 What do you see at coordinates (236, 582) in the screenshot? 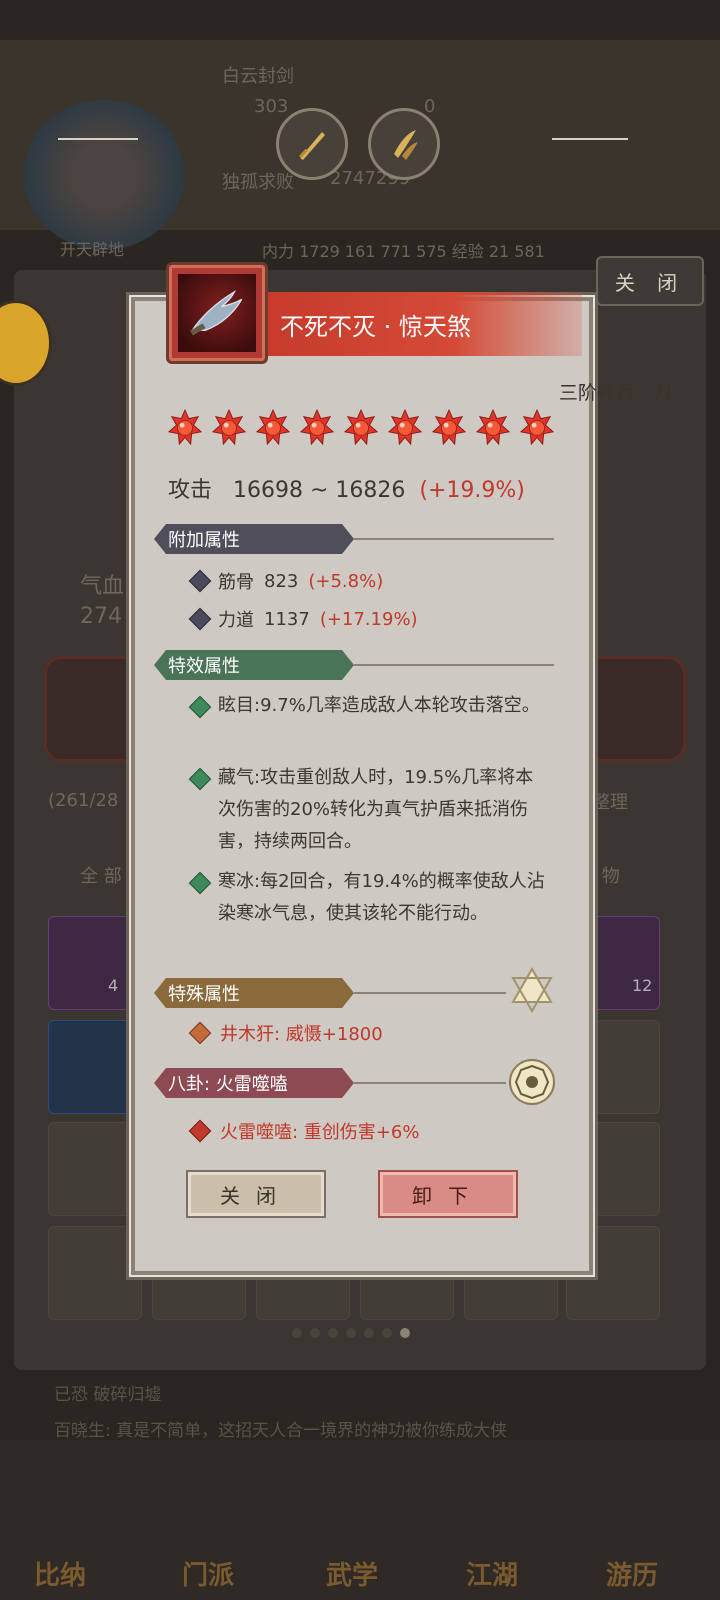
I see `attr-name: 筋骨` at bounding box center [236, 582].